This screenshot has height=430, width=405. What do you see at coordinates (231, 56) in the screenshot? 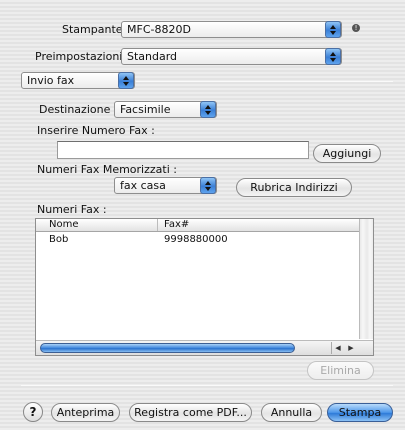
I see `presets-popup: Standard` at bounding box center [231, 56].